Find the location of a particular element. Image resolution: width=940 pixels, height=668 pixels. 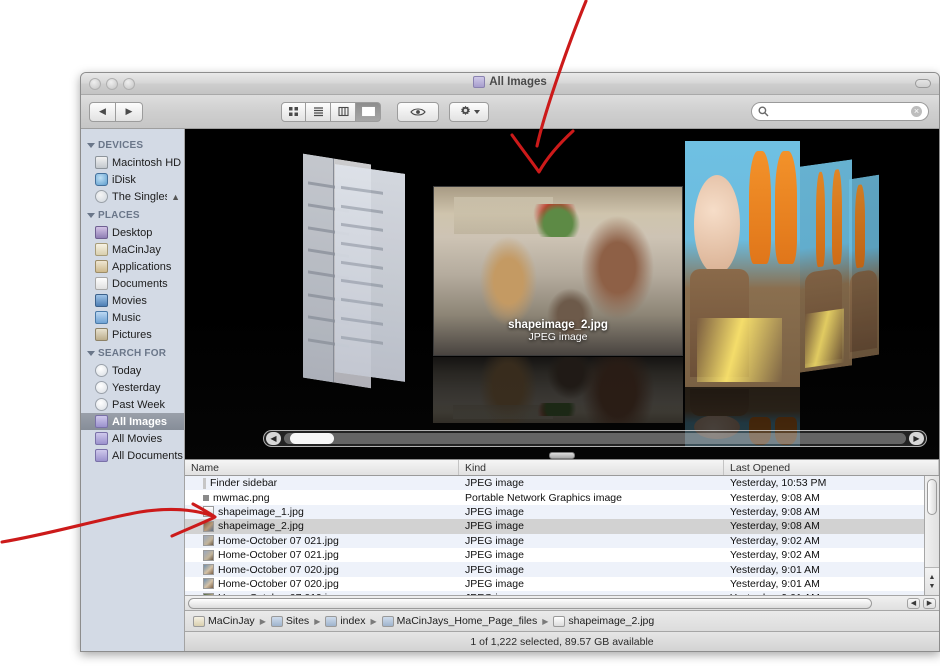

file-name-text: shapeimage_2.jpg is located at coordinates (261, 526).